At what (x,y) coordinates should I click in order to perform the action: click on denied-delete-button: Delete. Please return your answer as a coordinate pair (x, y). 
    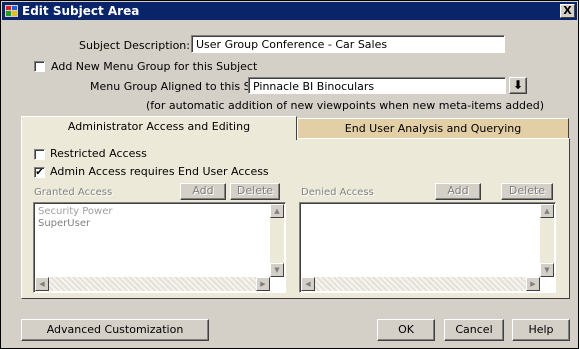
    Looking at the image, I should click on (527, 191).